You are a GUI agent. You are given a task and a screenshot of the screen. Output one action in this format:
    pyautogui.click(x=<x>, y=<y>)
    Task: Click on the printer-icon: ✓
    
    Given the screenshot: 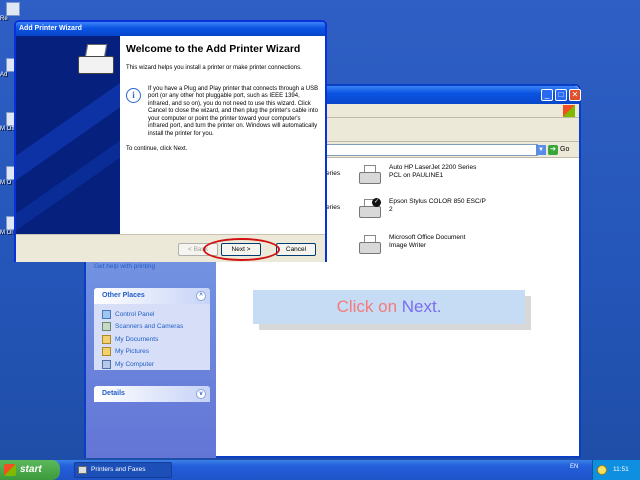 What is the action you would take?
    pyautogui.click(x=370, y=209)
    